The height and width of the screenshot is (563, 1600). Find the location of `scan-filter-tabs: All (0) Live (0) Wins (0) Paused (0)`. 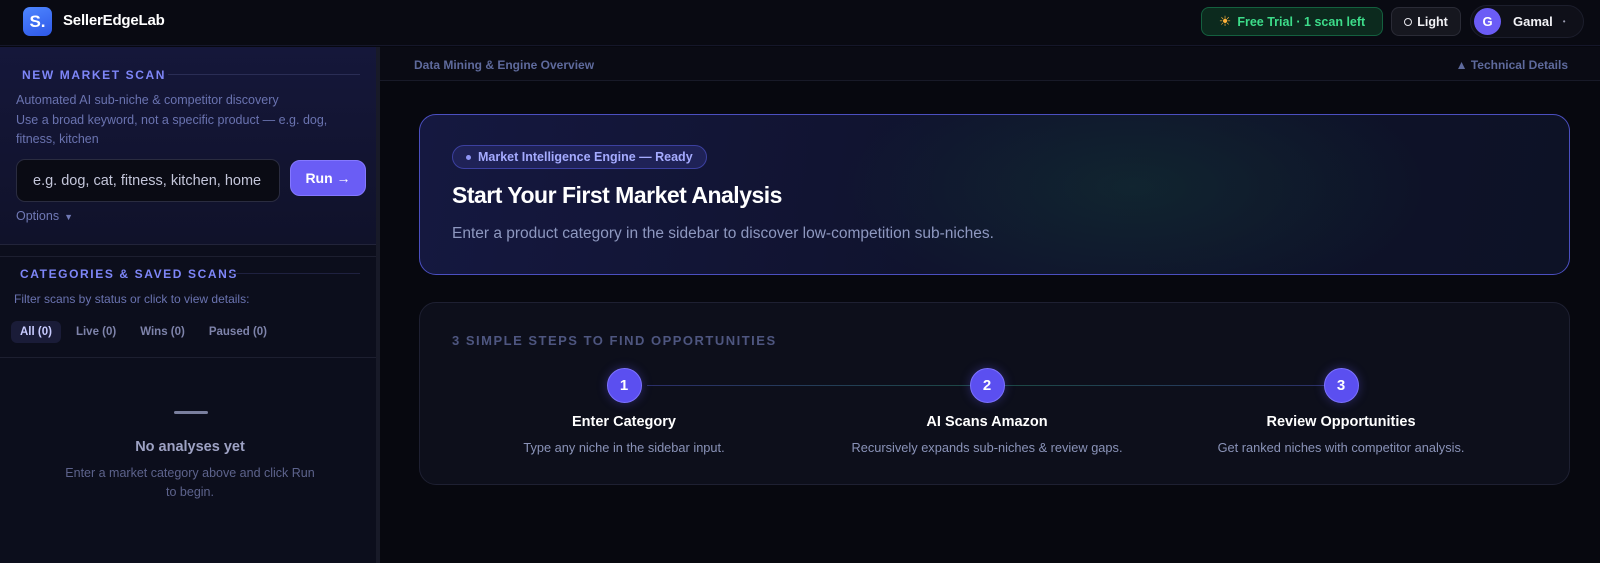

scan-filter-tabs: All (0) Live (0) Wins (0) Paused (0) is located at coordinates (143, 332).